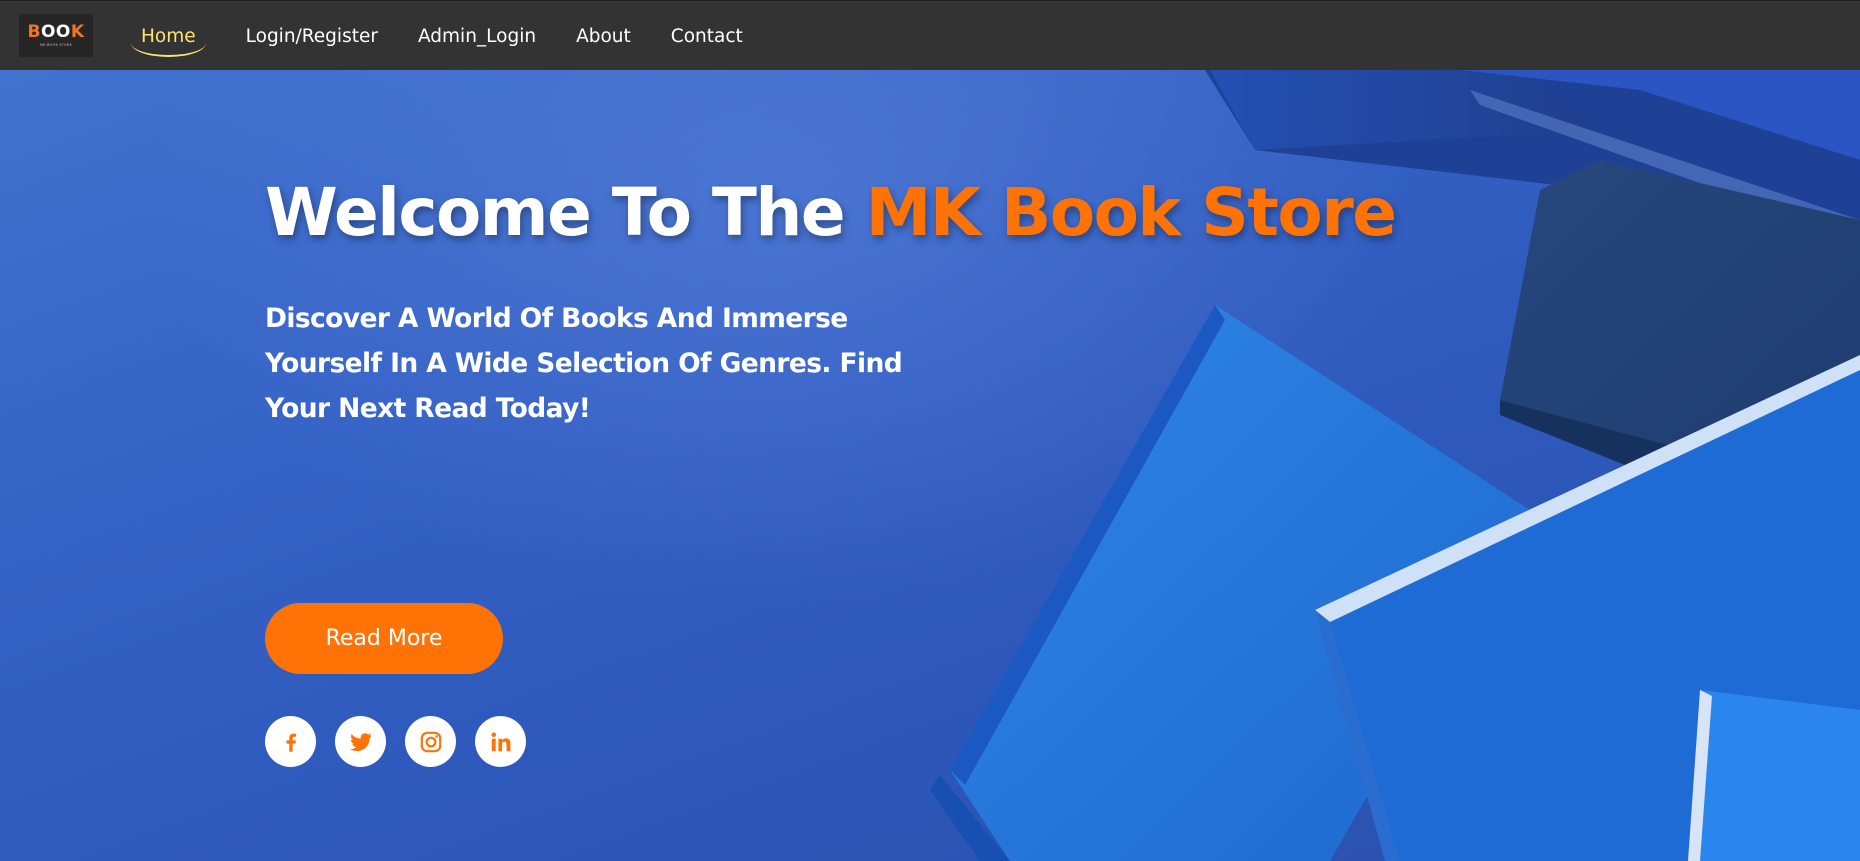 This screenshot has width=1860, height=861. Describe the element at coordinates (565, 212) in the screenshot. I see `hero-title-prefix: Welcome To The` at that location.